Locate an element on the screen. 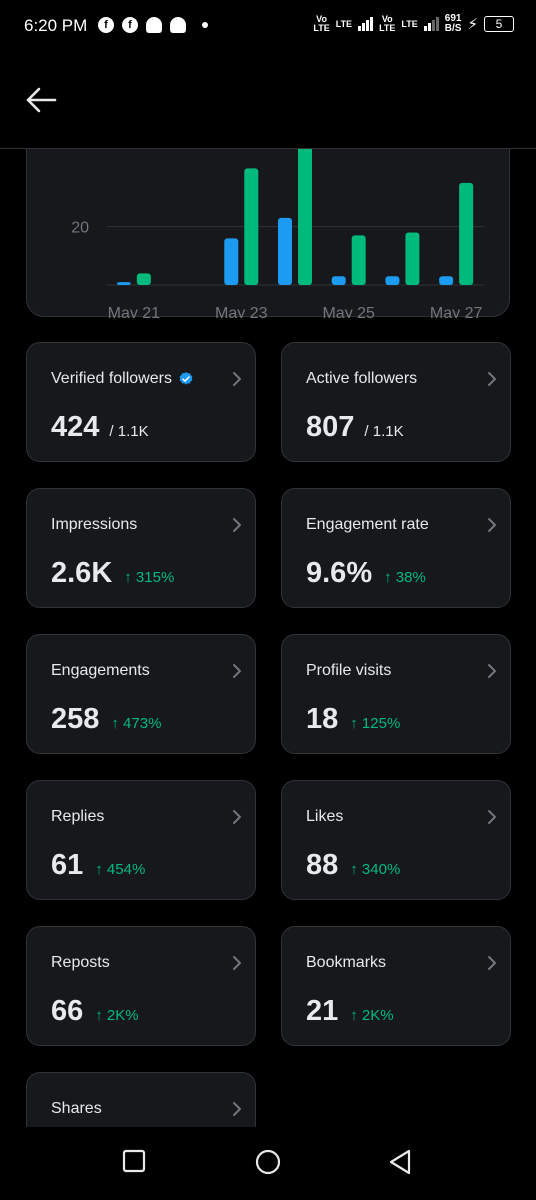 The height and width of the screenshot is (1200, 536). metric-title: Likes is located at coordinates (324, 817).